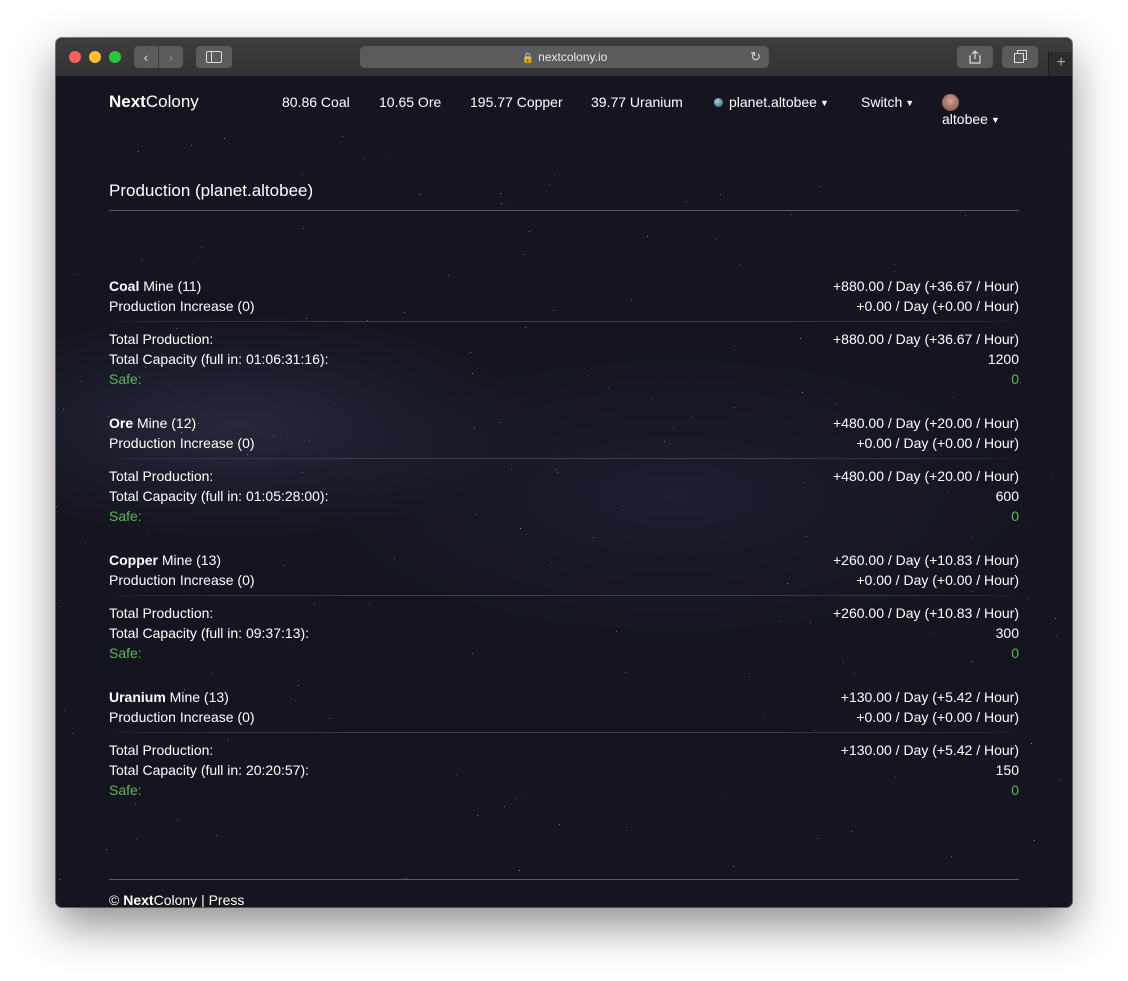  I want to click on row-label: Coal Mine (11), so click(155, 286).